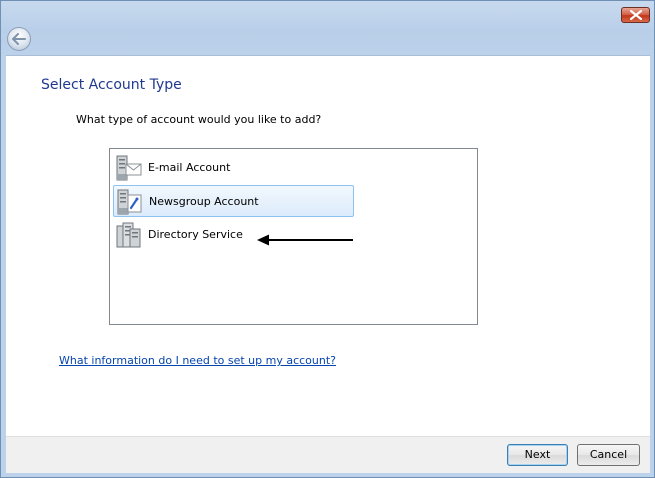 The image size is (655, 478). I want to click on list-item-email-account: E-mail Account, so click(233, 168).